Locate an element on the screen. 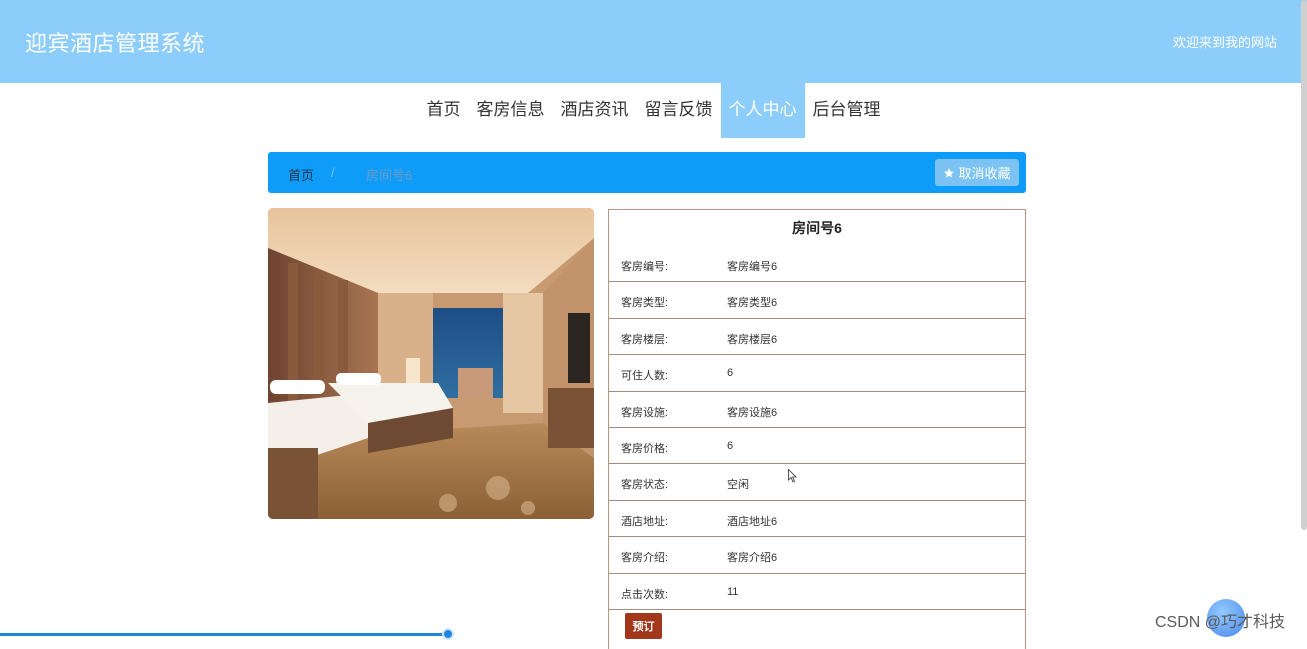 This screenshot has width=1307, height=649. detail-row: 客房编号: 客房编号6 is located at coordinates (817, 264).